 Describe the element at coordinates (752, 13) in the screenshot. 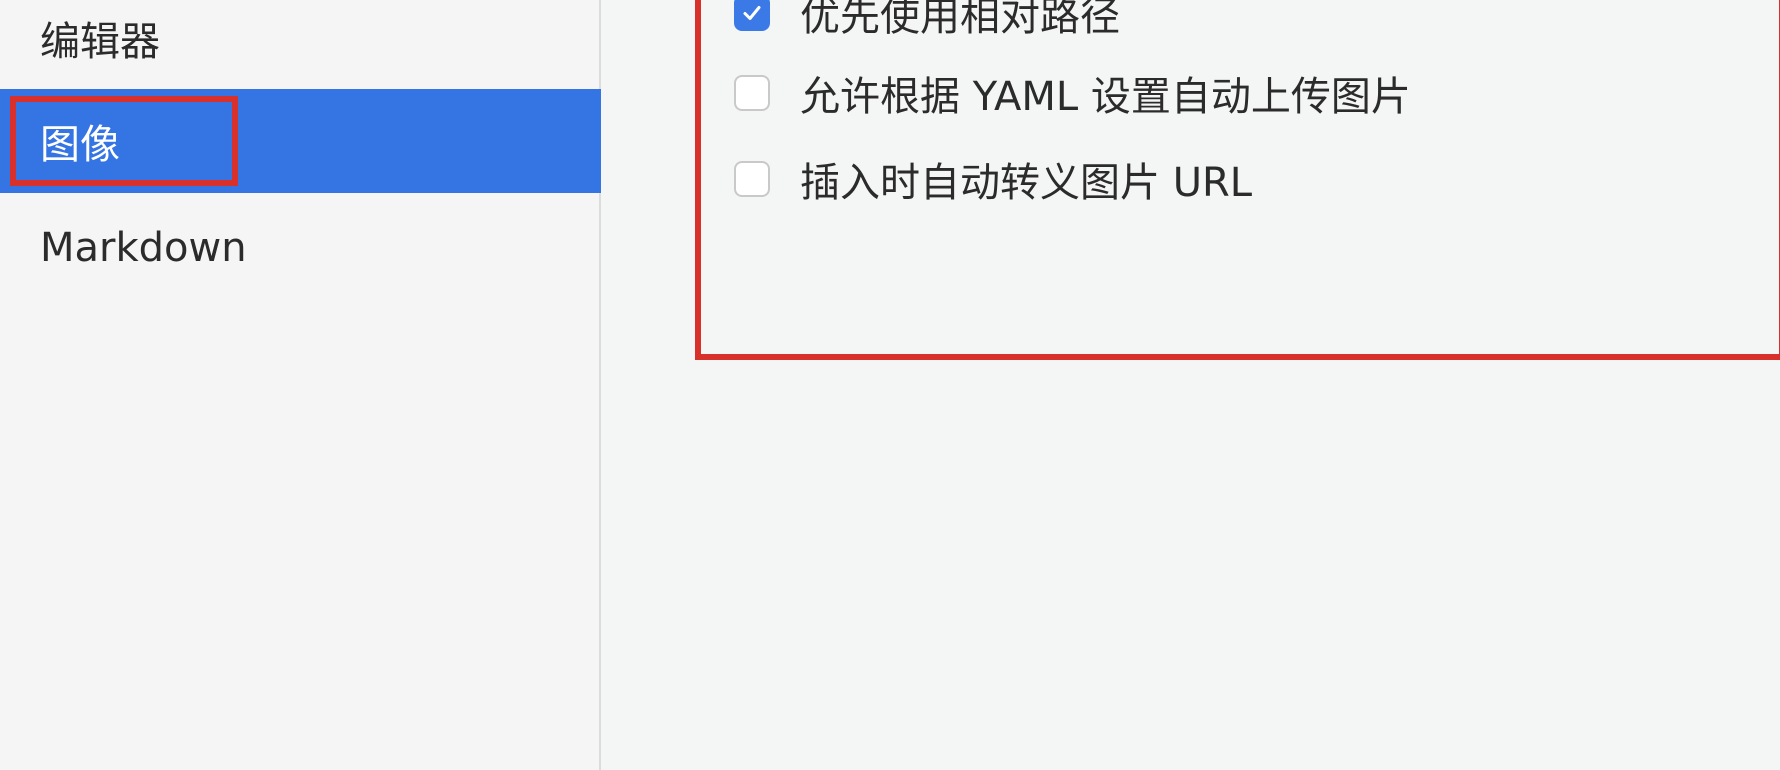

I see `checkmark-icon` at that location.